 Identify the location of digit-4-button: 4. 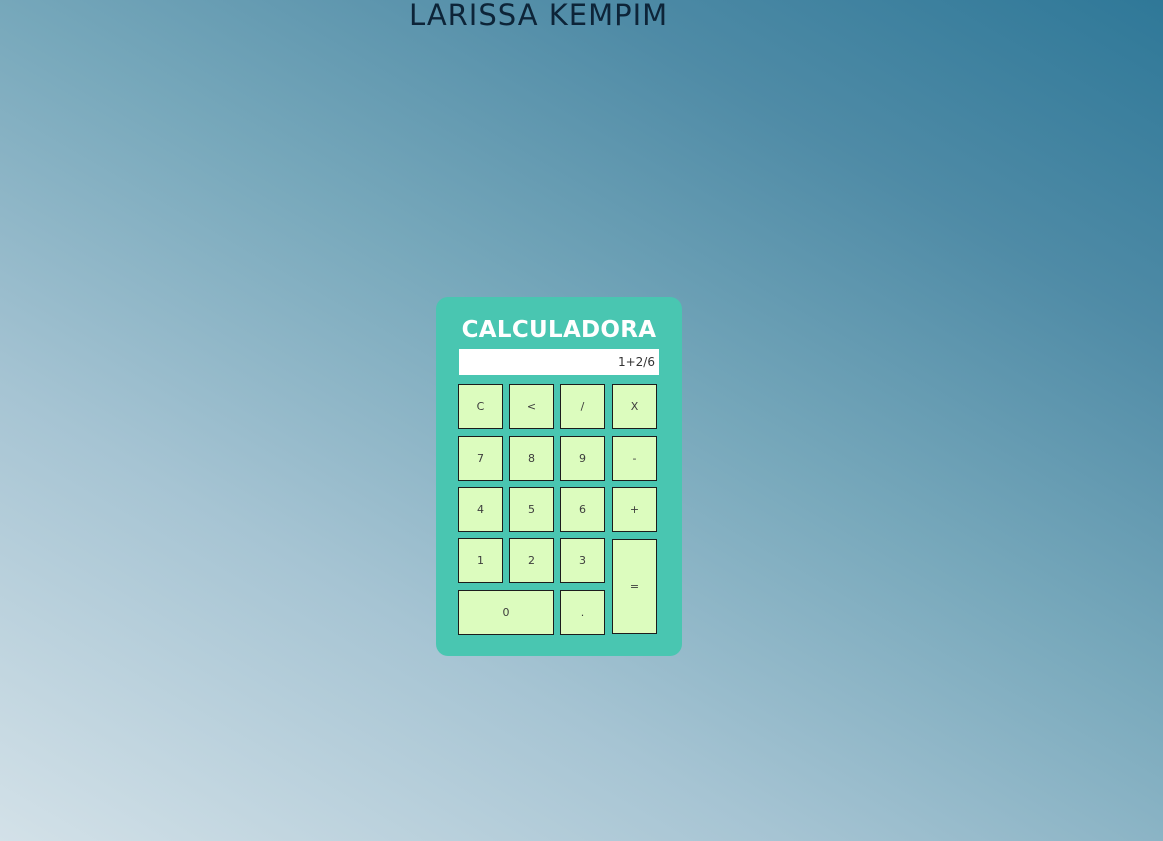
(480, 509).